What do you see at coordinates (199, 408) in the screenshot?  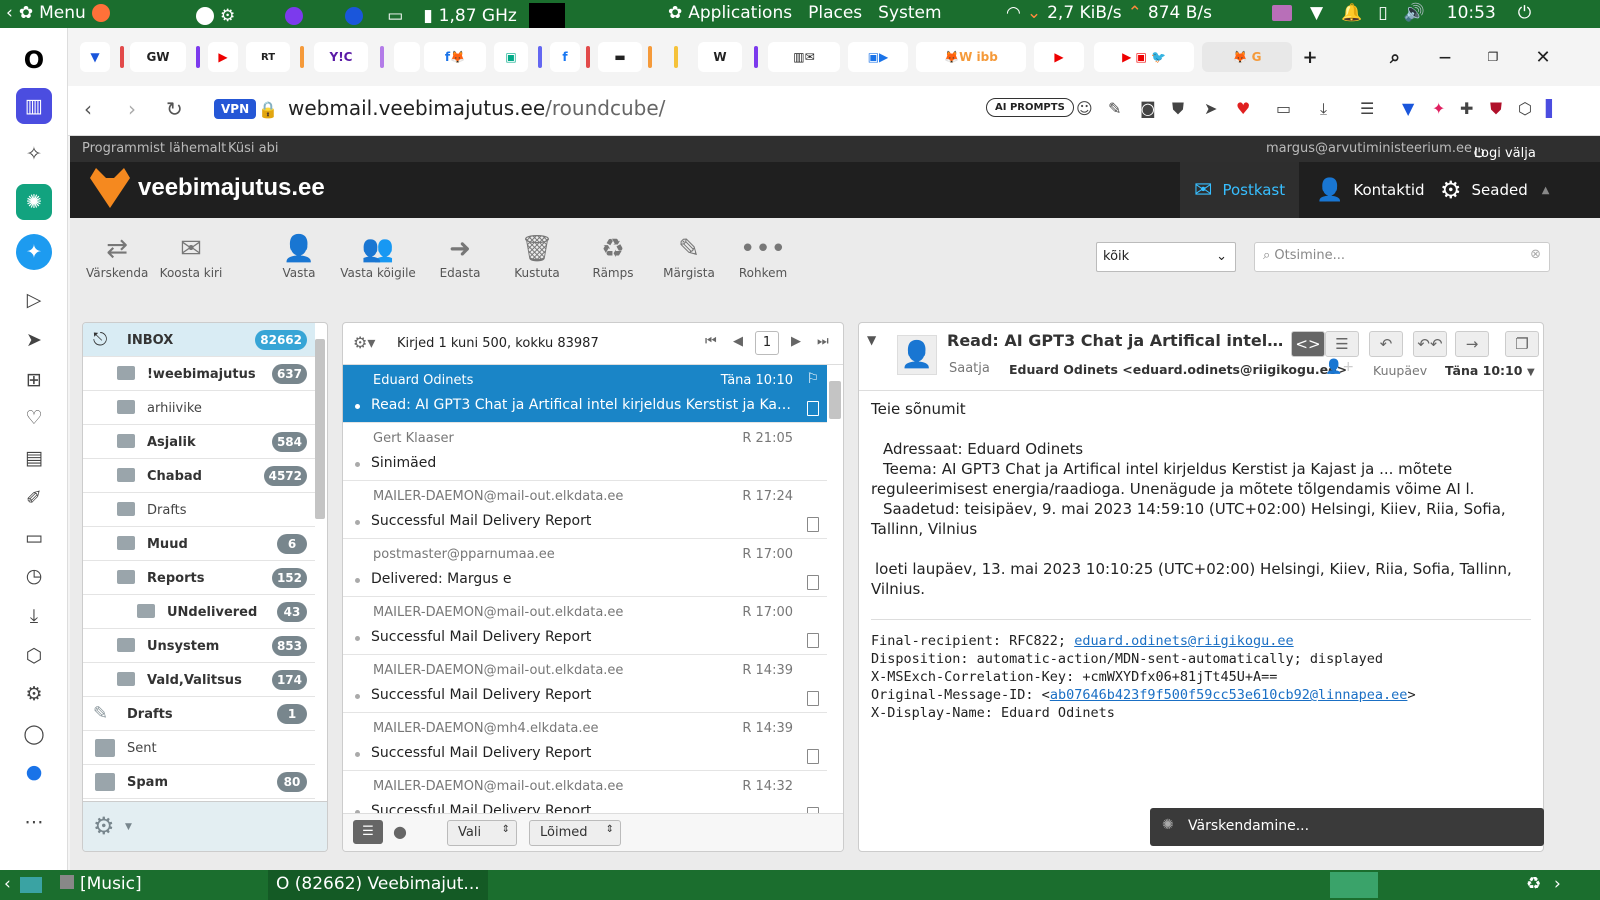 I see `folder-arhiivike: arhiivike` at bounding box center [199, 408].